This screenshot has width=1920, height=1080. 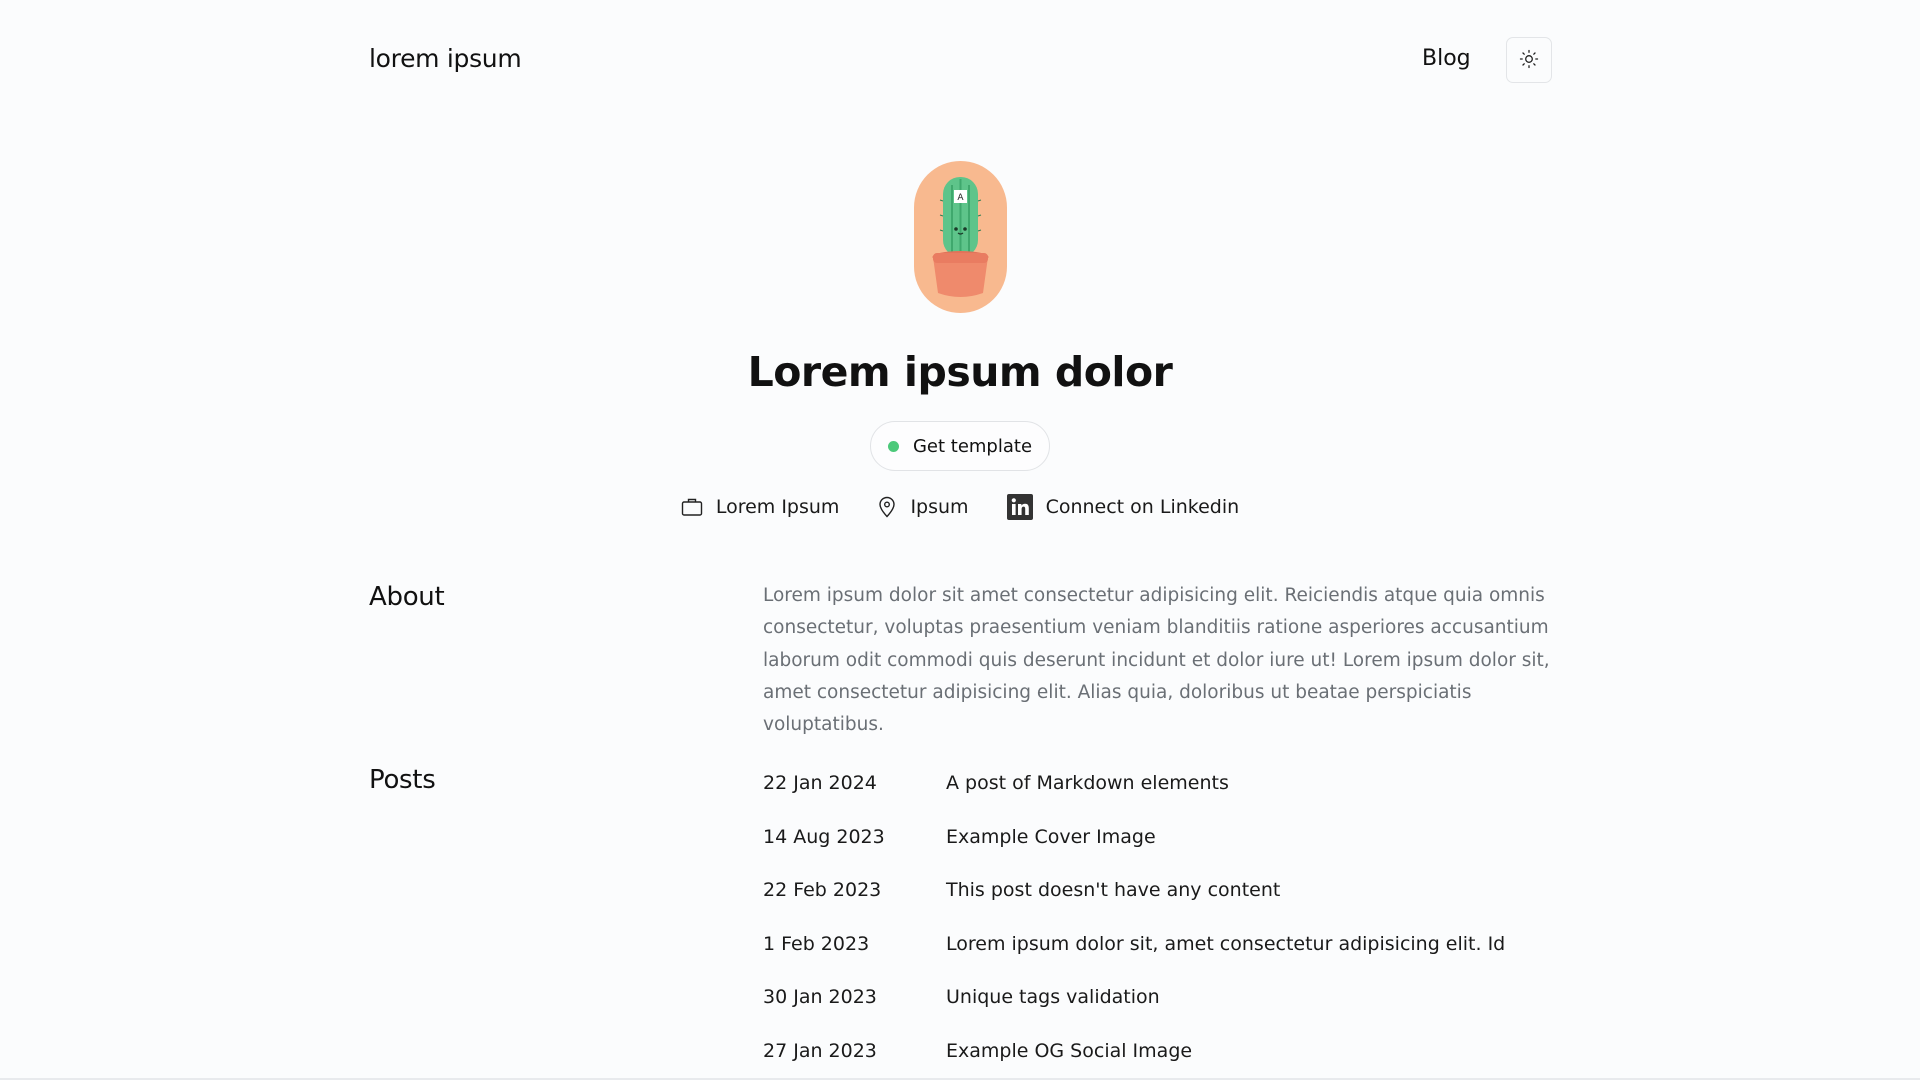 I want to click on post-title-link: Example Cover Image, so click(x=1254, y=837).